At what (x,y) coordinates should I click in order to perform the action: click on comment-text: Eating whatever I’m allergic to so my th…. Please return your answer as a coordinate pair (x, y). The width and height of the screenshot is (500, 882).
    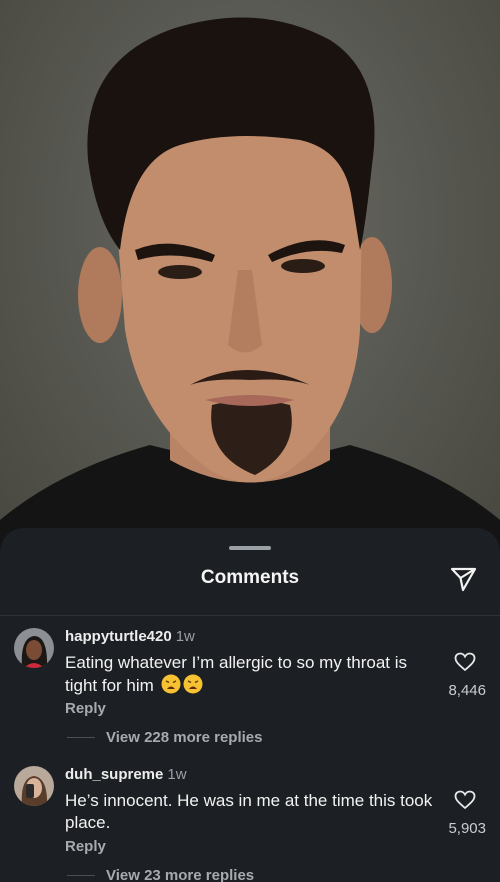
    Looking at the image, I should click on (251, 674).